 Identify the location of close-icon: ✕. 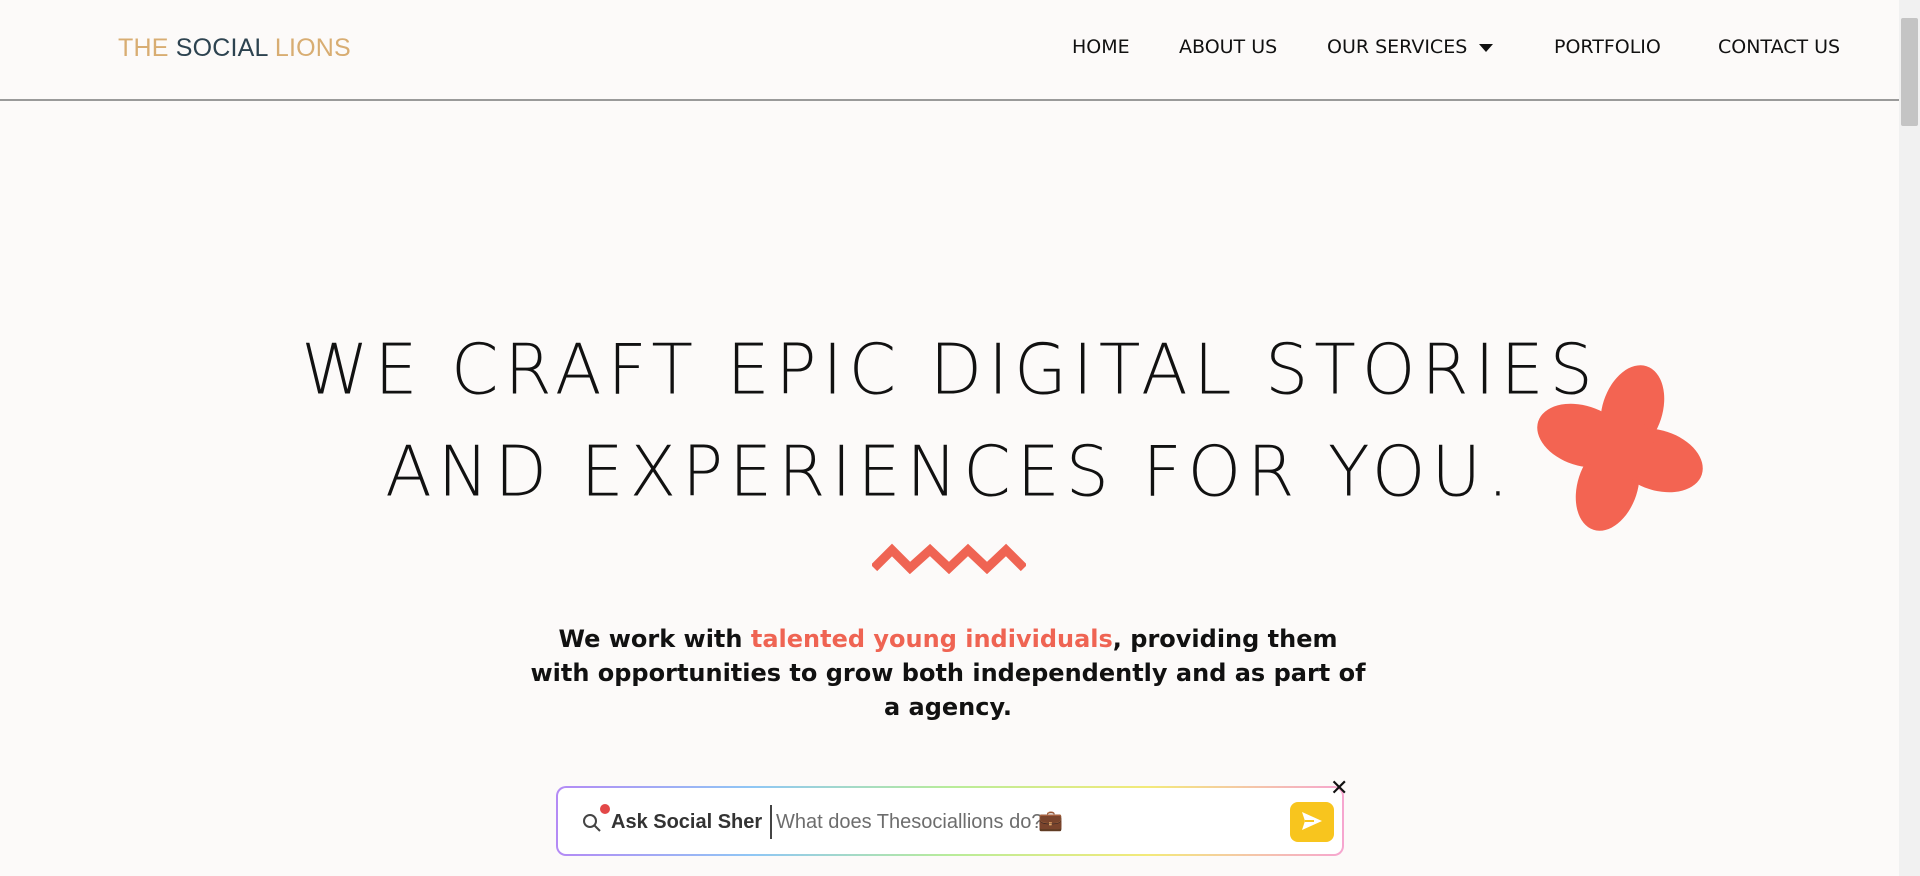
(1339, 789).